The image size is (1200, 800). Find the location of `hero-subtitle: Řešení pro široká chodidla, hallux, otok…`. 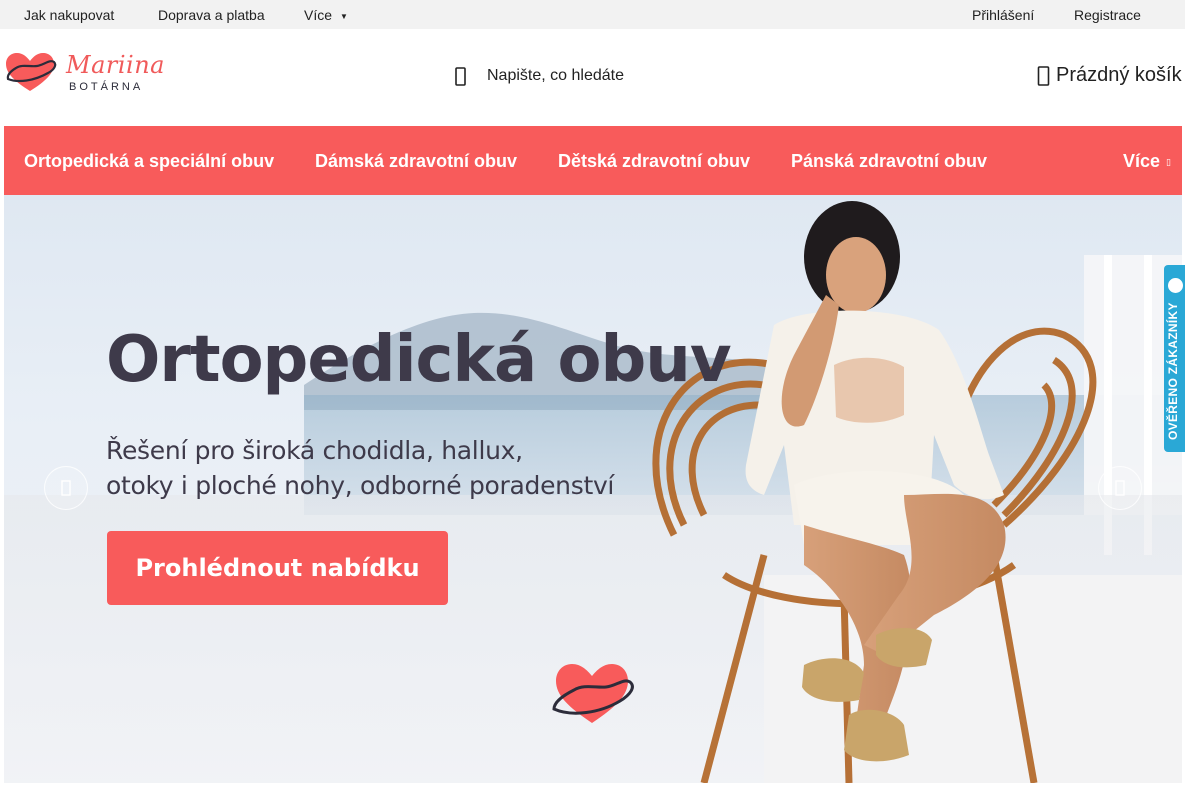

hero-subtitle: Řešení pro široká chodidla, hallux, otok… is located at coordinates (386, 468).